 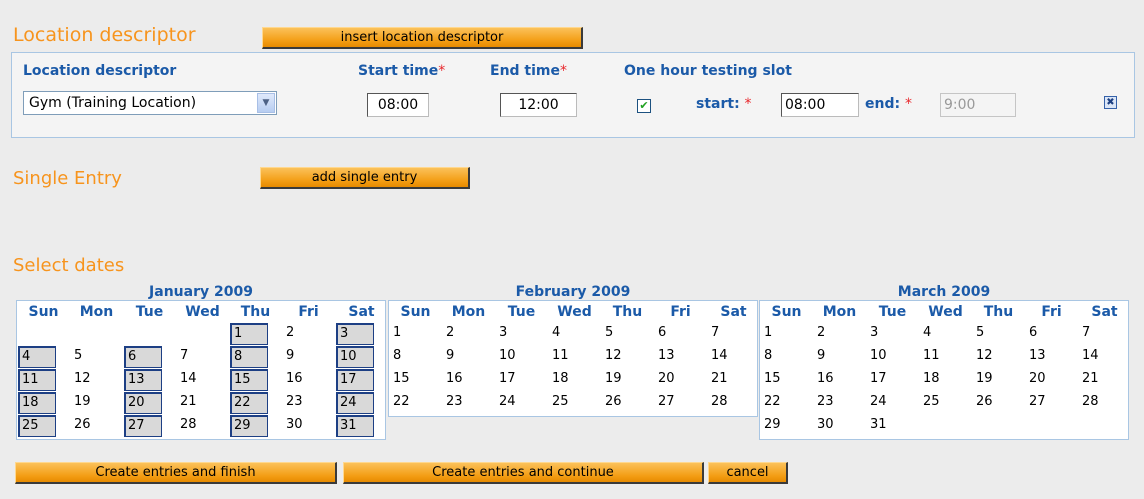 What do you see at coordinates (538, 105) in the screenshot?
I see `end-time-input: 12:00` at bounding box center [538, 105].